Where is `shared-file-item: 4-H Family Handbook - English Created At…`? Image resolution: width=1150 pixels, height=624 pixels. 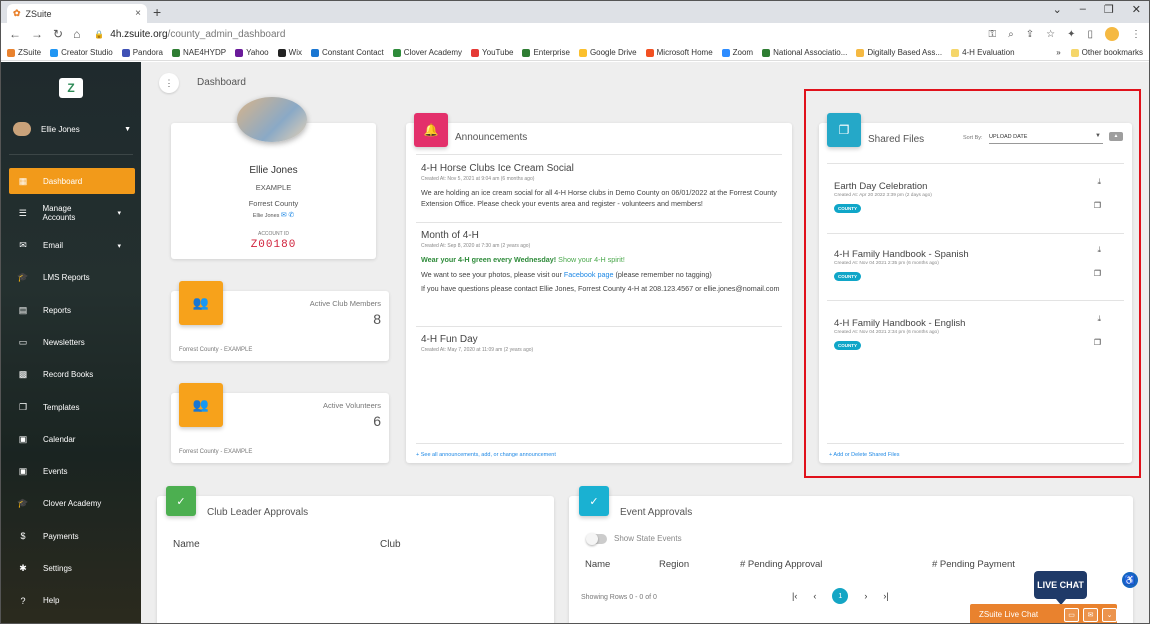
shared-file-item: 4-H Family Handbook - English Created At… is located at coordinates (979, 332).